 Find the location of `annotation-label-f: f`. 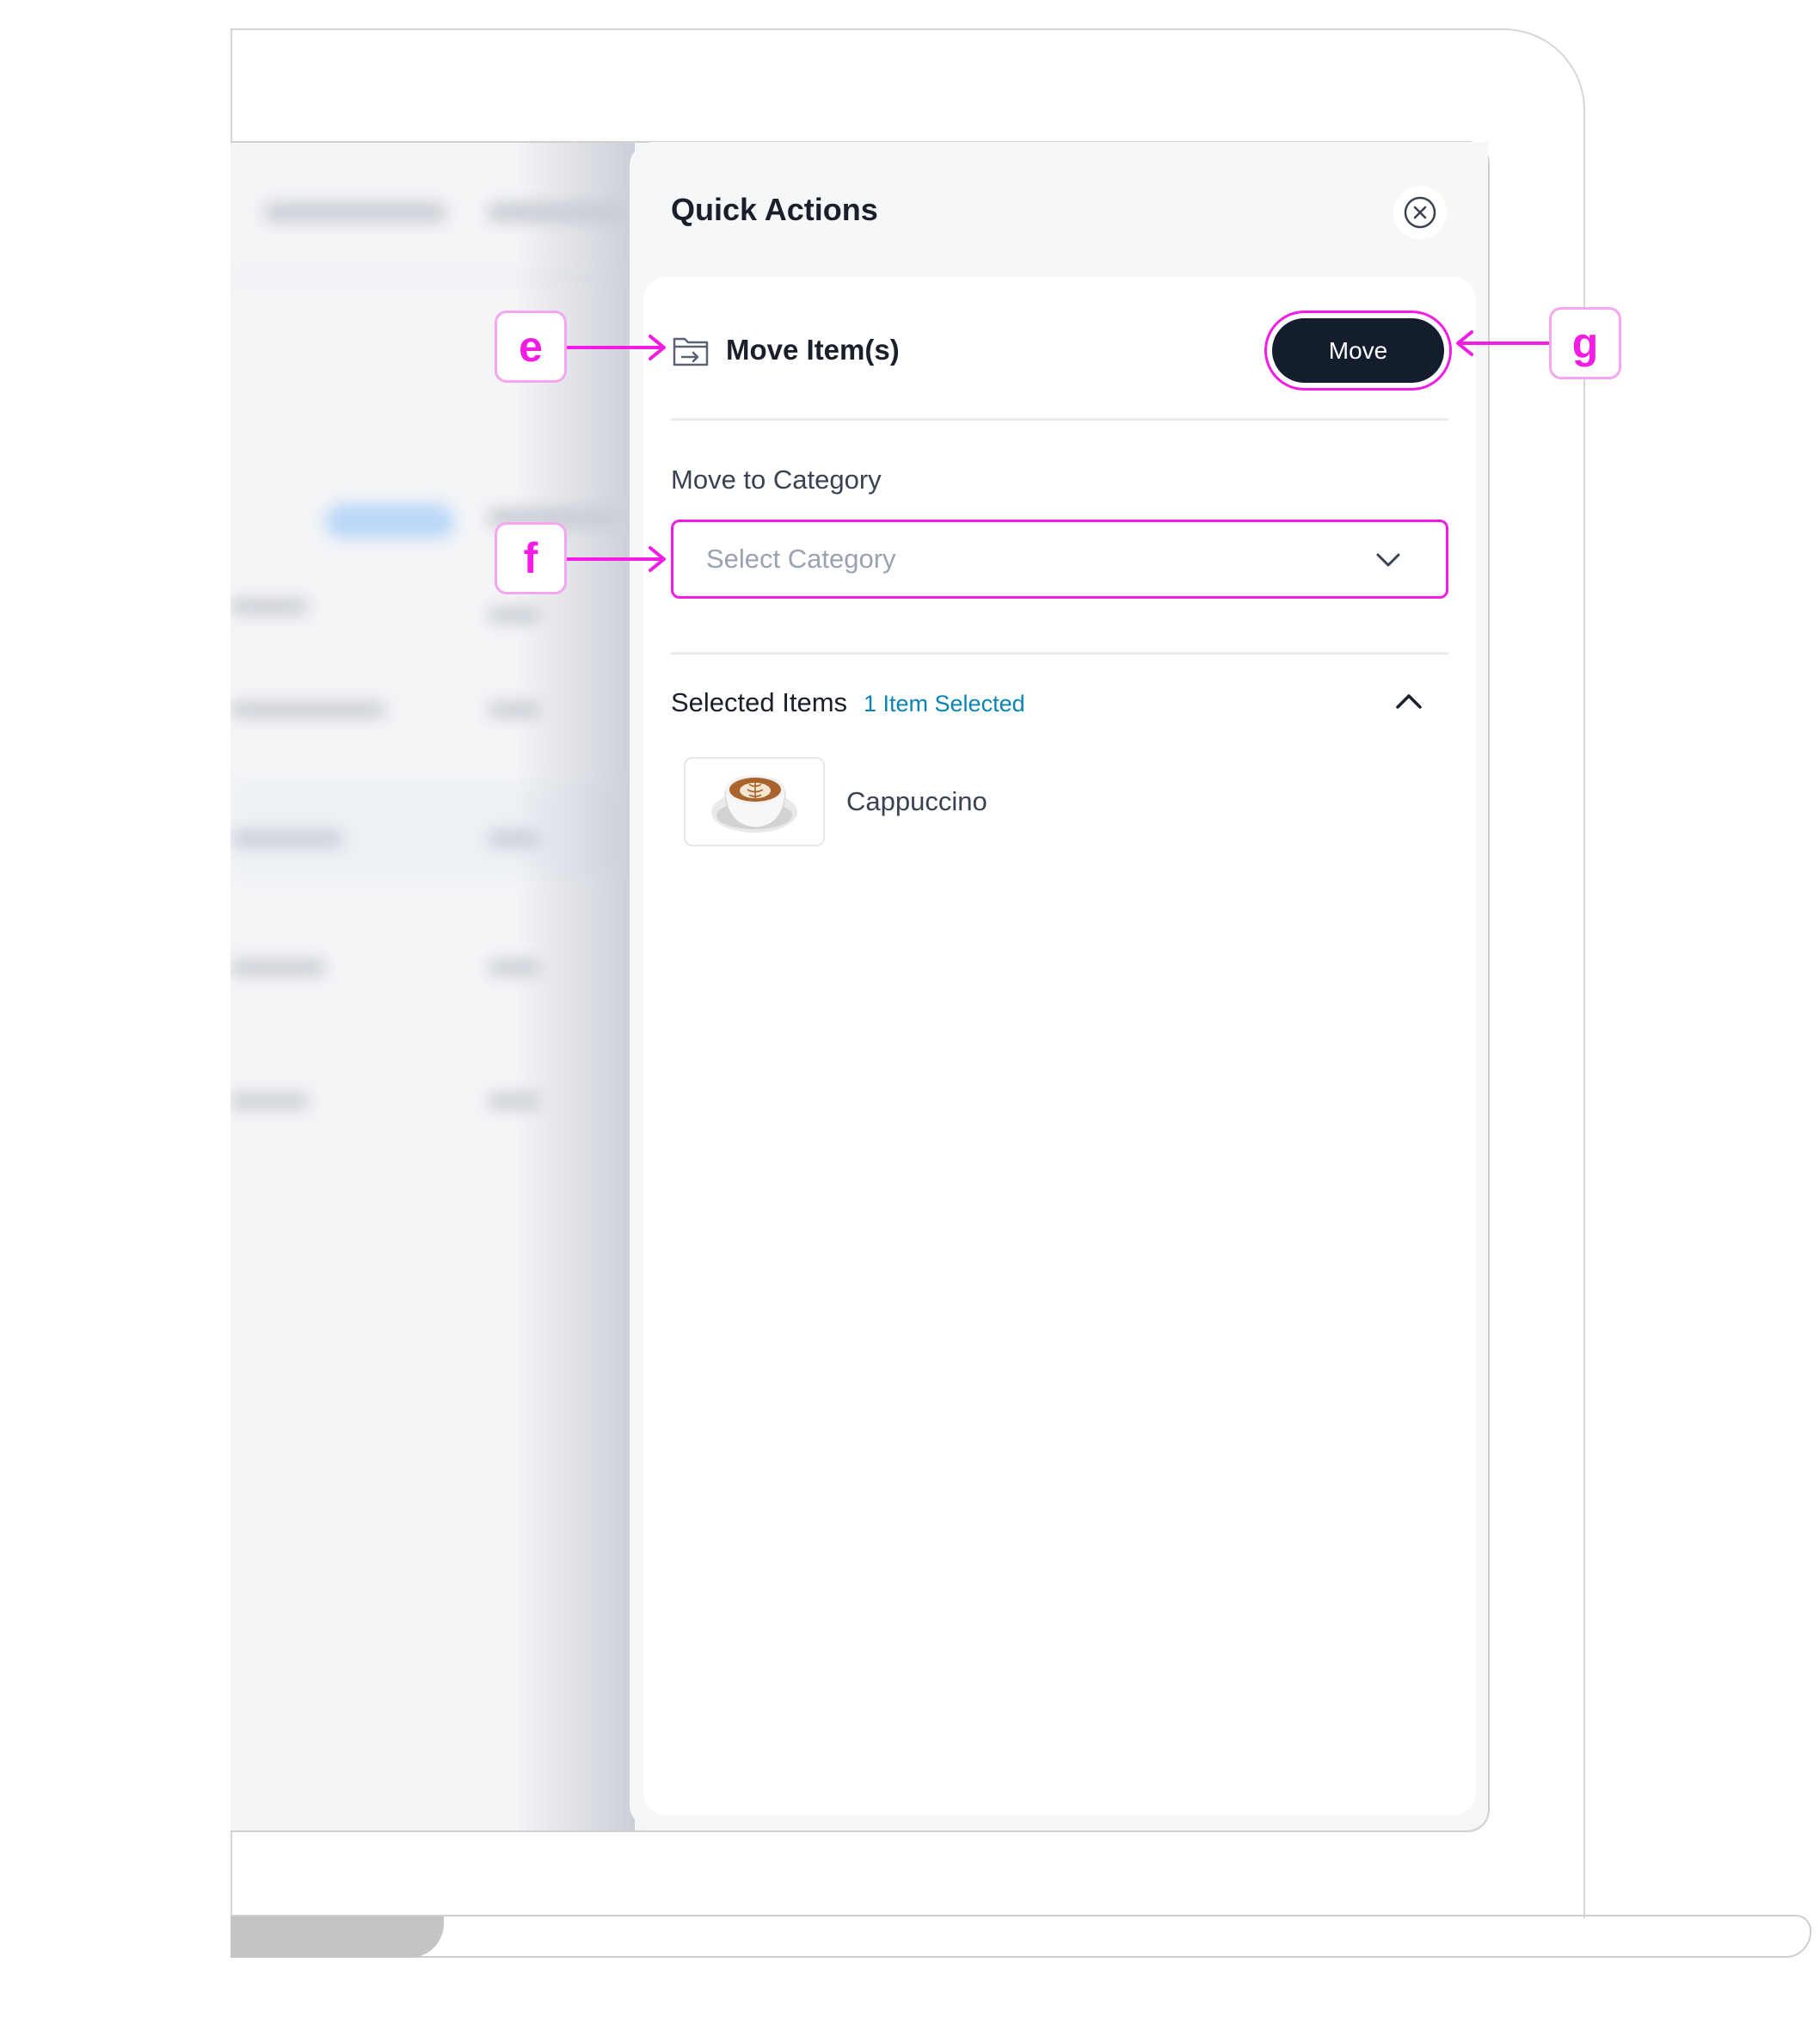

annotation-label-f: f is located at coordinates (531, 558).